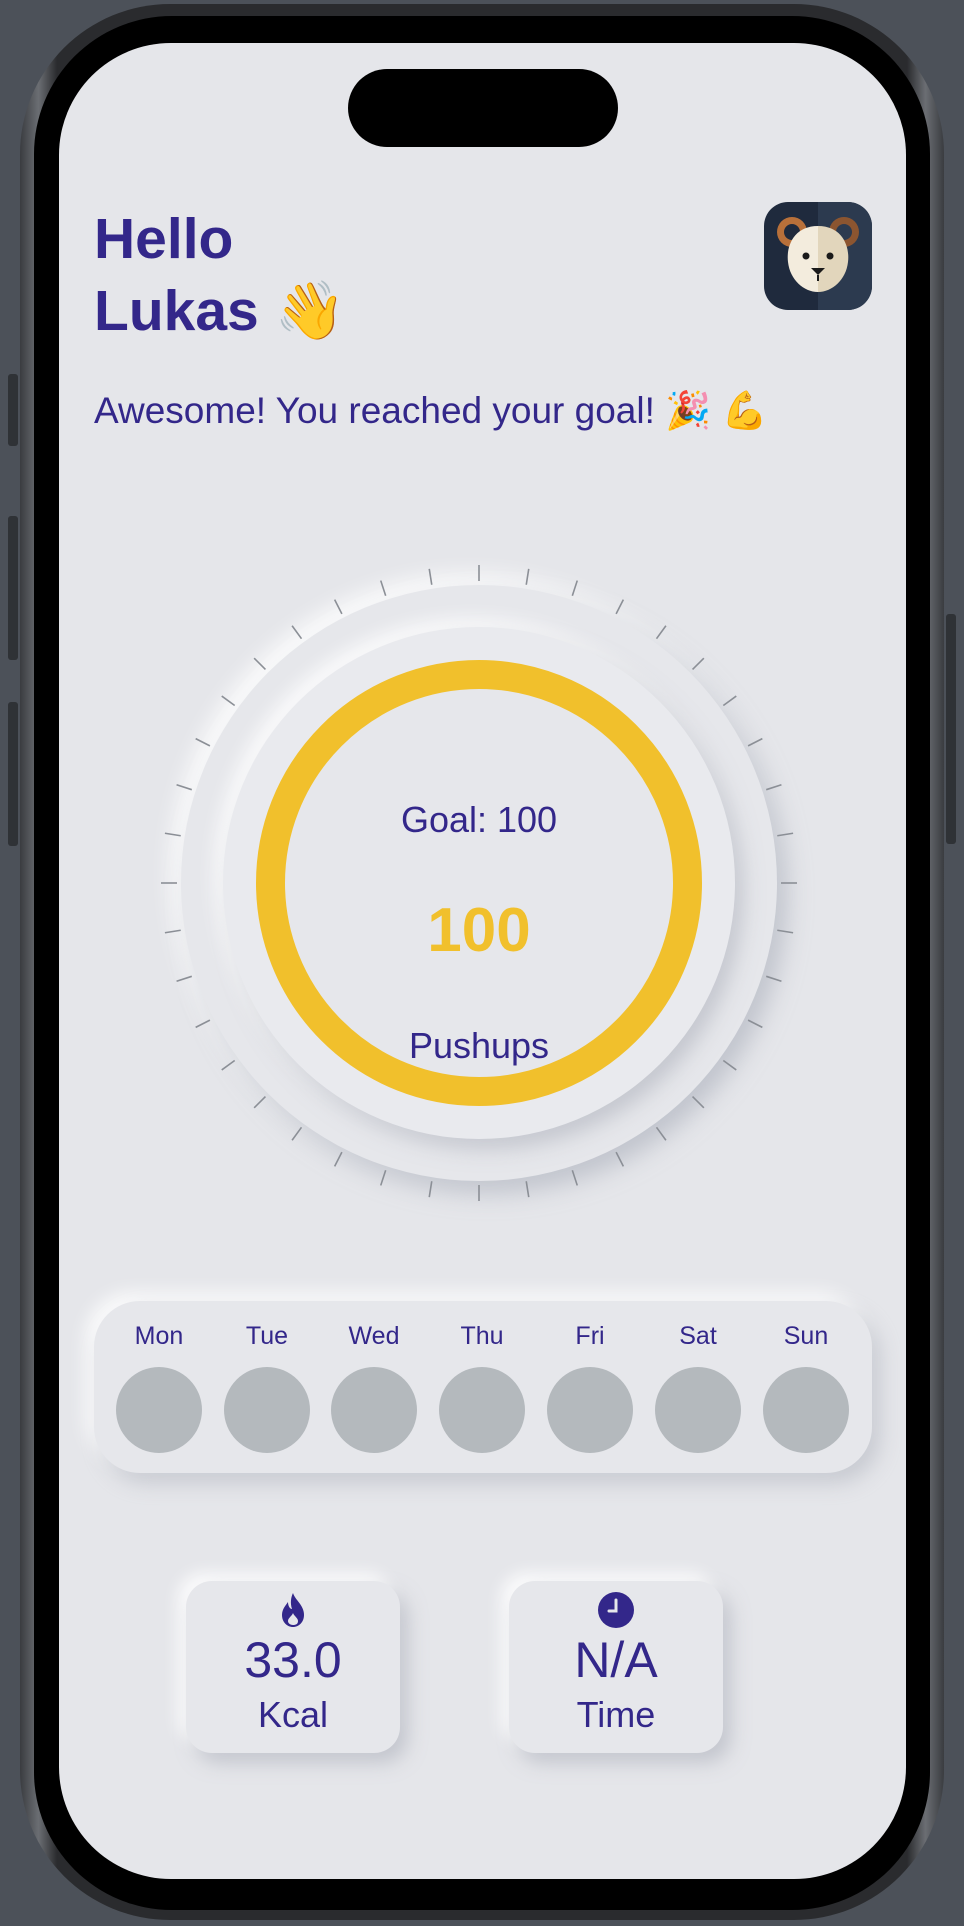 The height and width of the screenshot is (1926, 964). Describe the element at coordinates (479, 1045) in the screenshot. I see `exercise-unit-label: Pushups` at that location.